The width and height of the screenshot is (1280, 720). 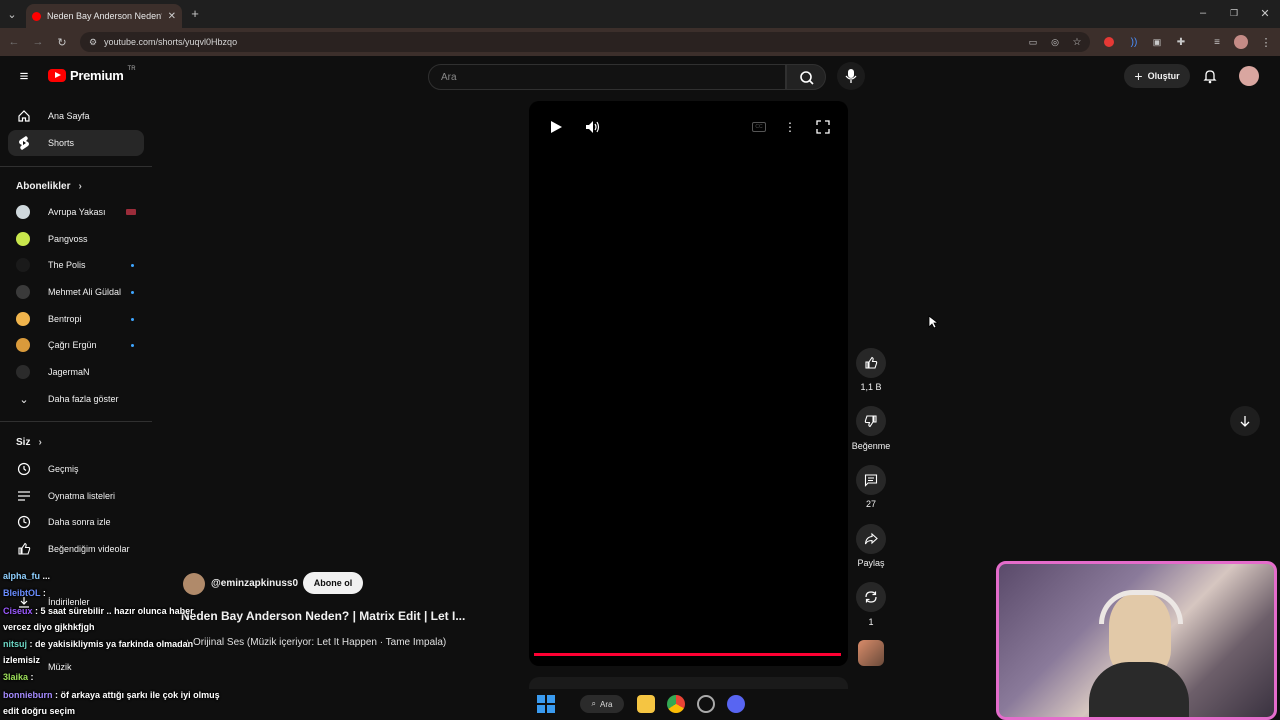 I want to click on home-icon, so click(x=24, y=116).